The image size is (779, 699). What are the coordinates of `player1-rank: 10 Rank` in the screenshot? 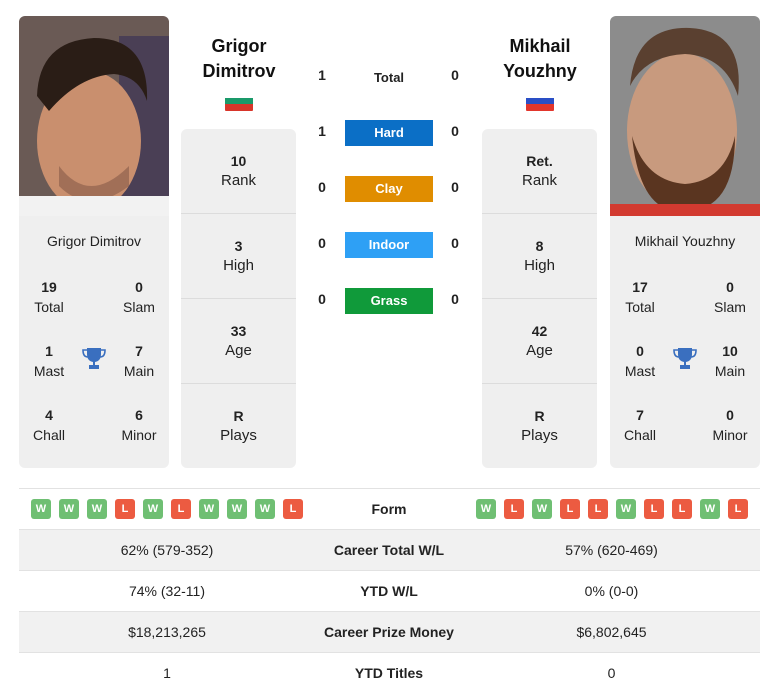 It's located at (238, 171).